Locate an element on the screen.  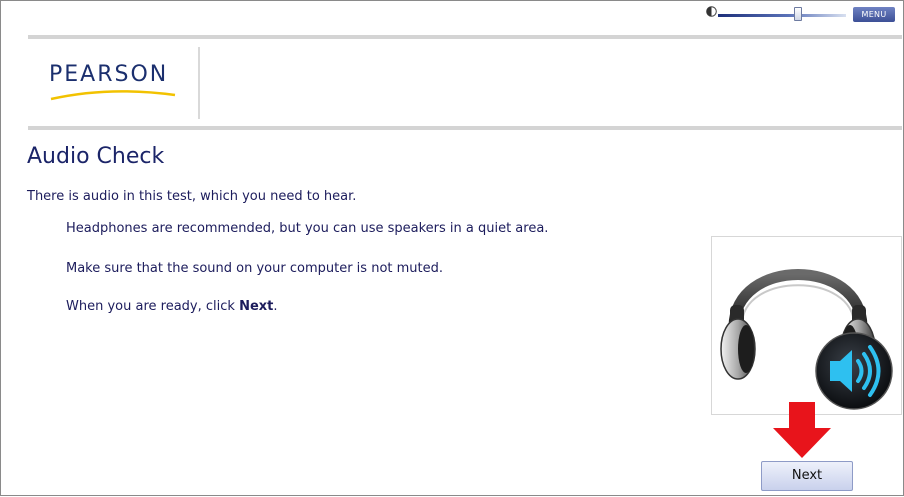
logo-swoosh-icon is located at coordinates (113, 95).